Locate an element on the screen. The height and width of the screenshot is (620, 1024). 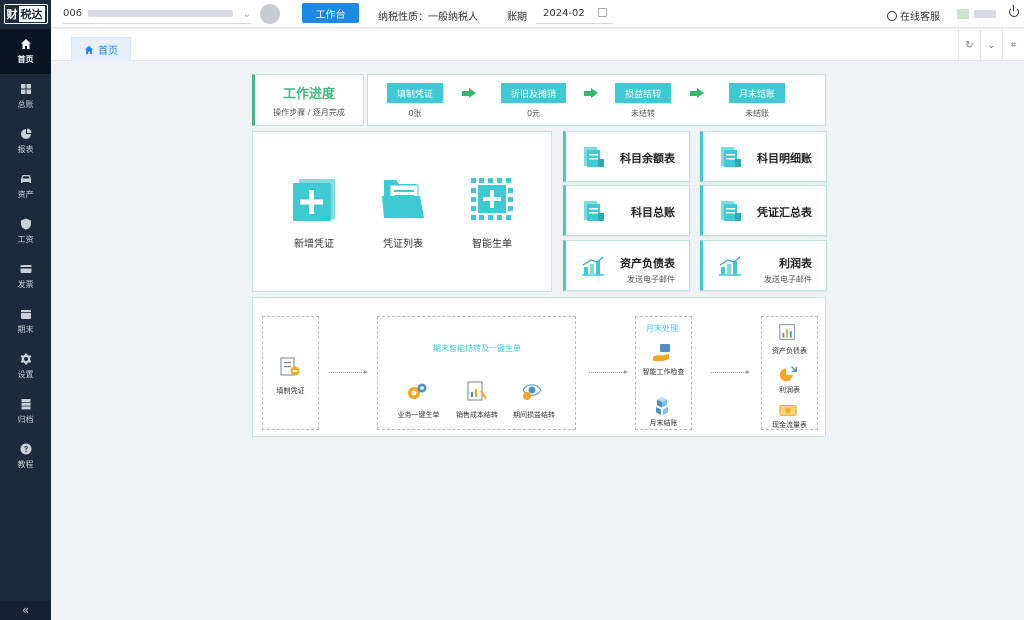
gear-coins-icon is located at coordinates (417, 391).